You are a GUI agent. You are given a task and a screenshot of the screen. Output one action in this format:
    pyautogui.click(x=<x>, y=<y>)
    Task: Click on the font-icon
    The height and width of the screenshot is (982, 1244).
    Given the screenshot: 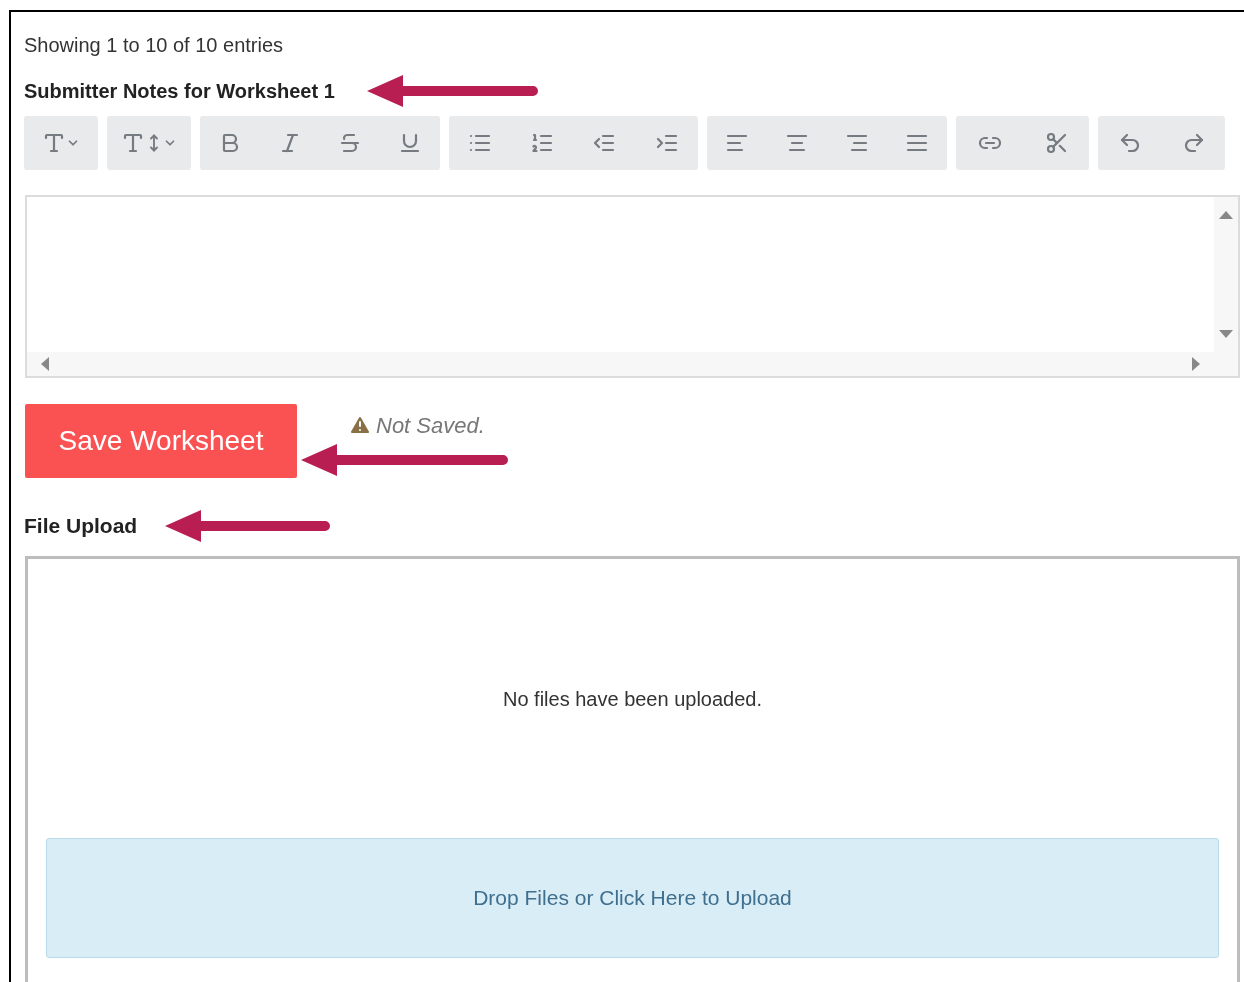 What is the action you would take?
    pyautogui.click(x=61, y=143)
    